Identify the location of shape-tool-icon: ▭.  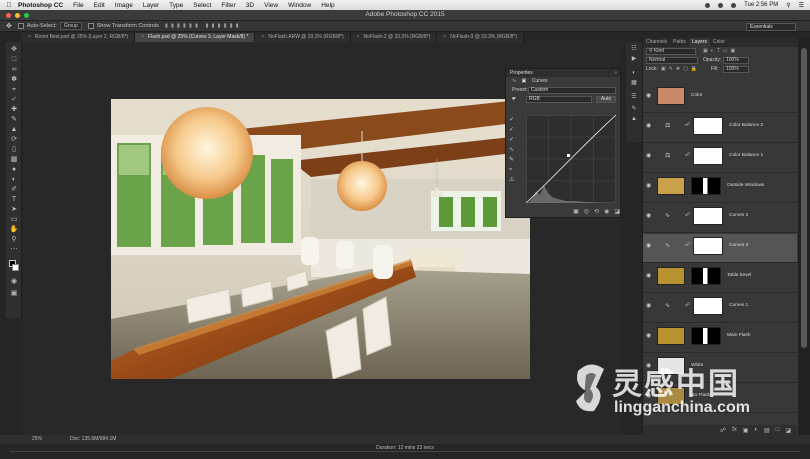
(14, 220).